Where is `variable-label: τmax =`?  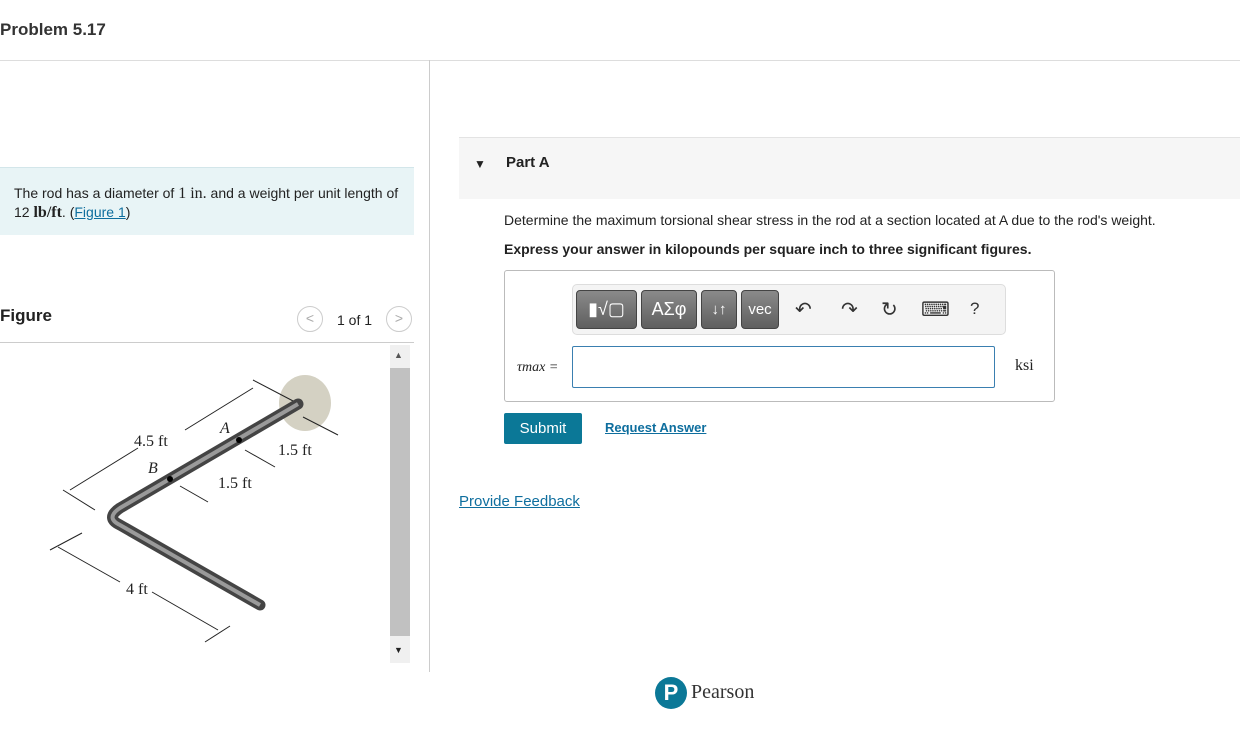
variable-label: τmax = is located at coordinates (538, 367).